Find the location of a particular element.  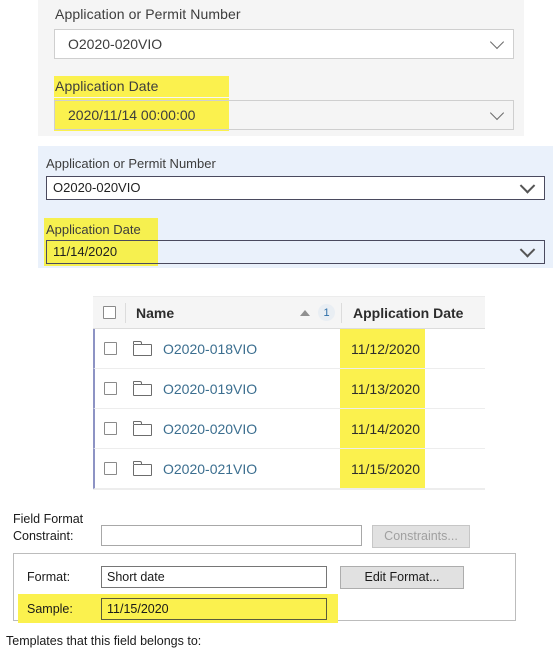

row-name-cell: O2020-018VIO is located at coordinates (232, 349).